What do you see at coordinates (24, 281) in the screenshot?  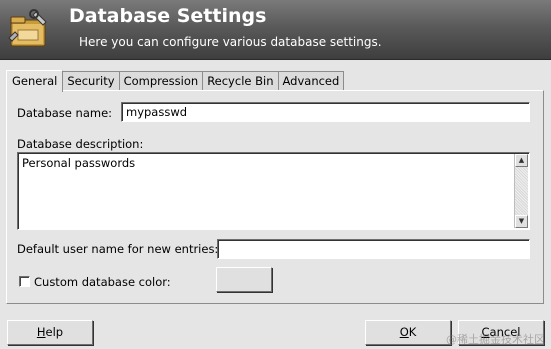 I see `custom-color-checkbox` at bounding box center [24, 281].